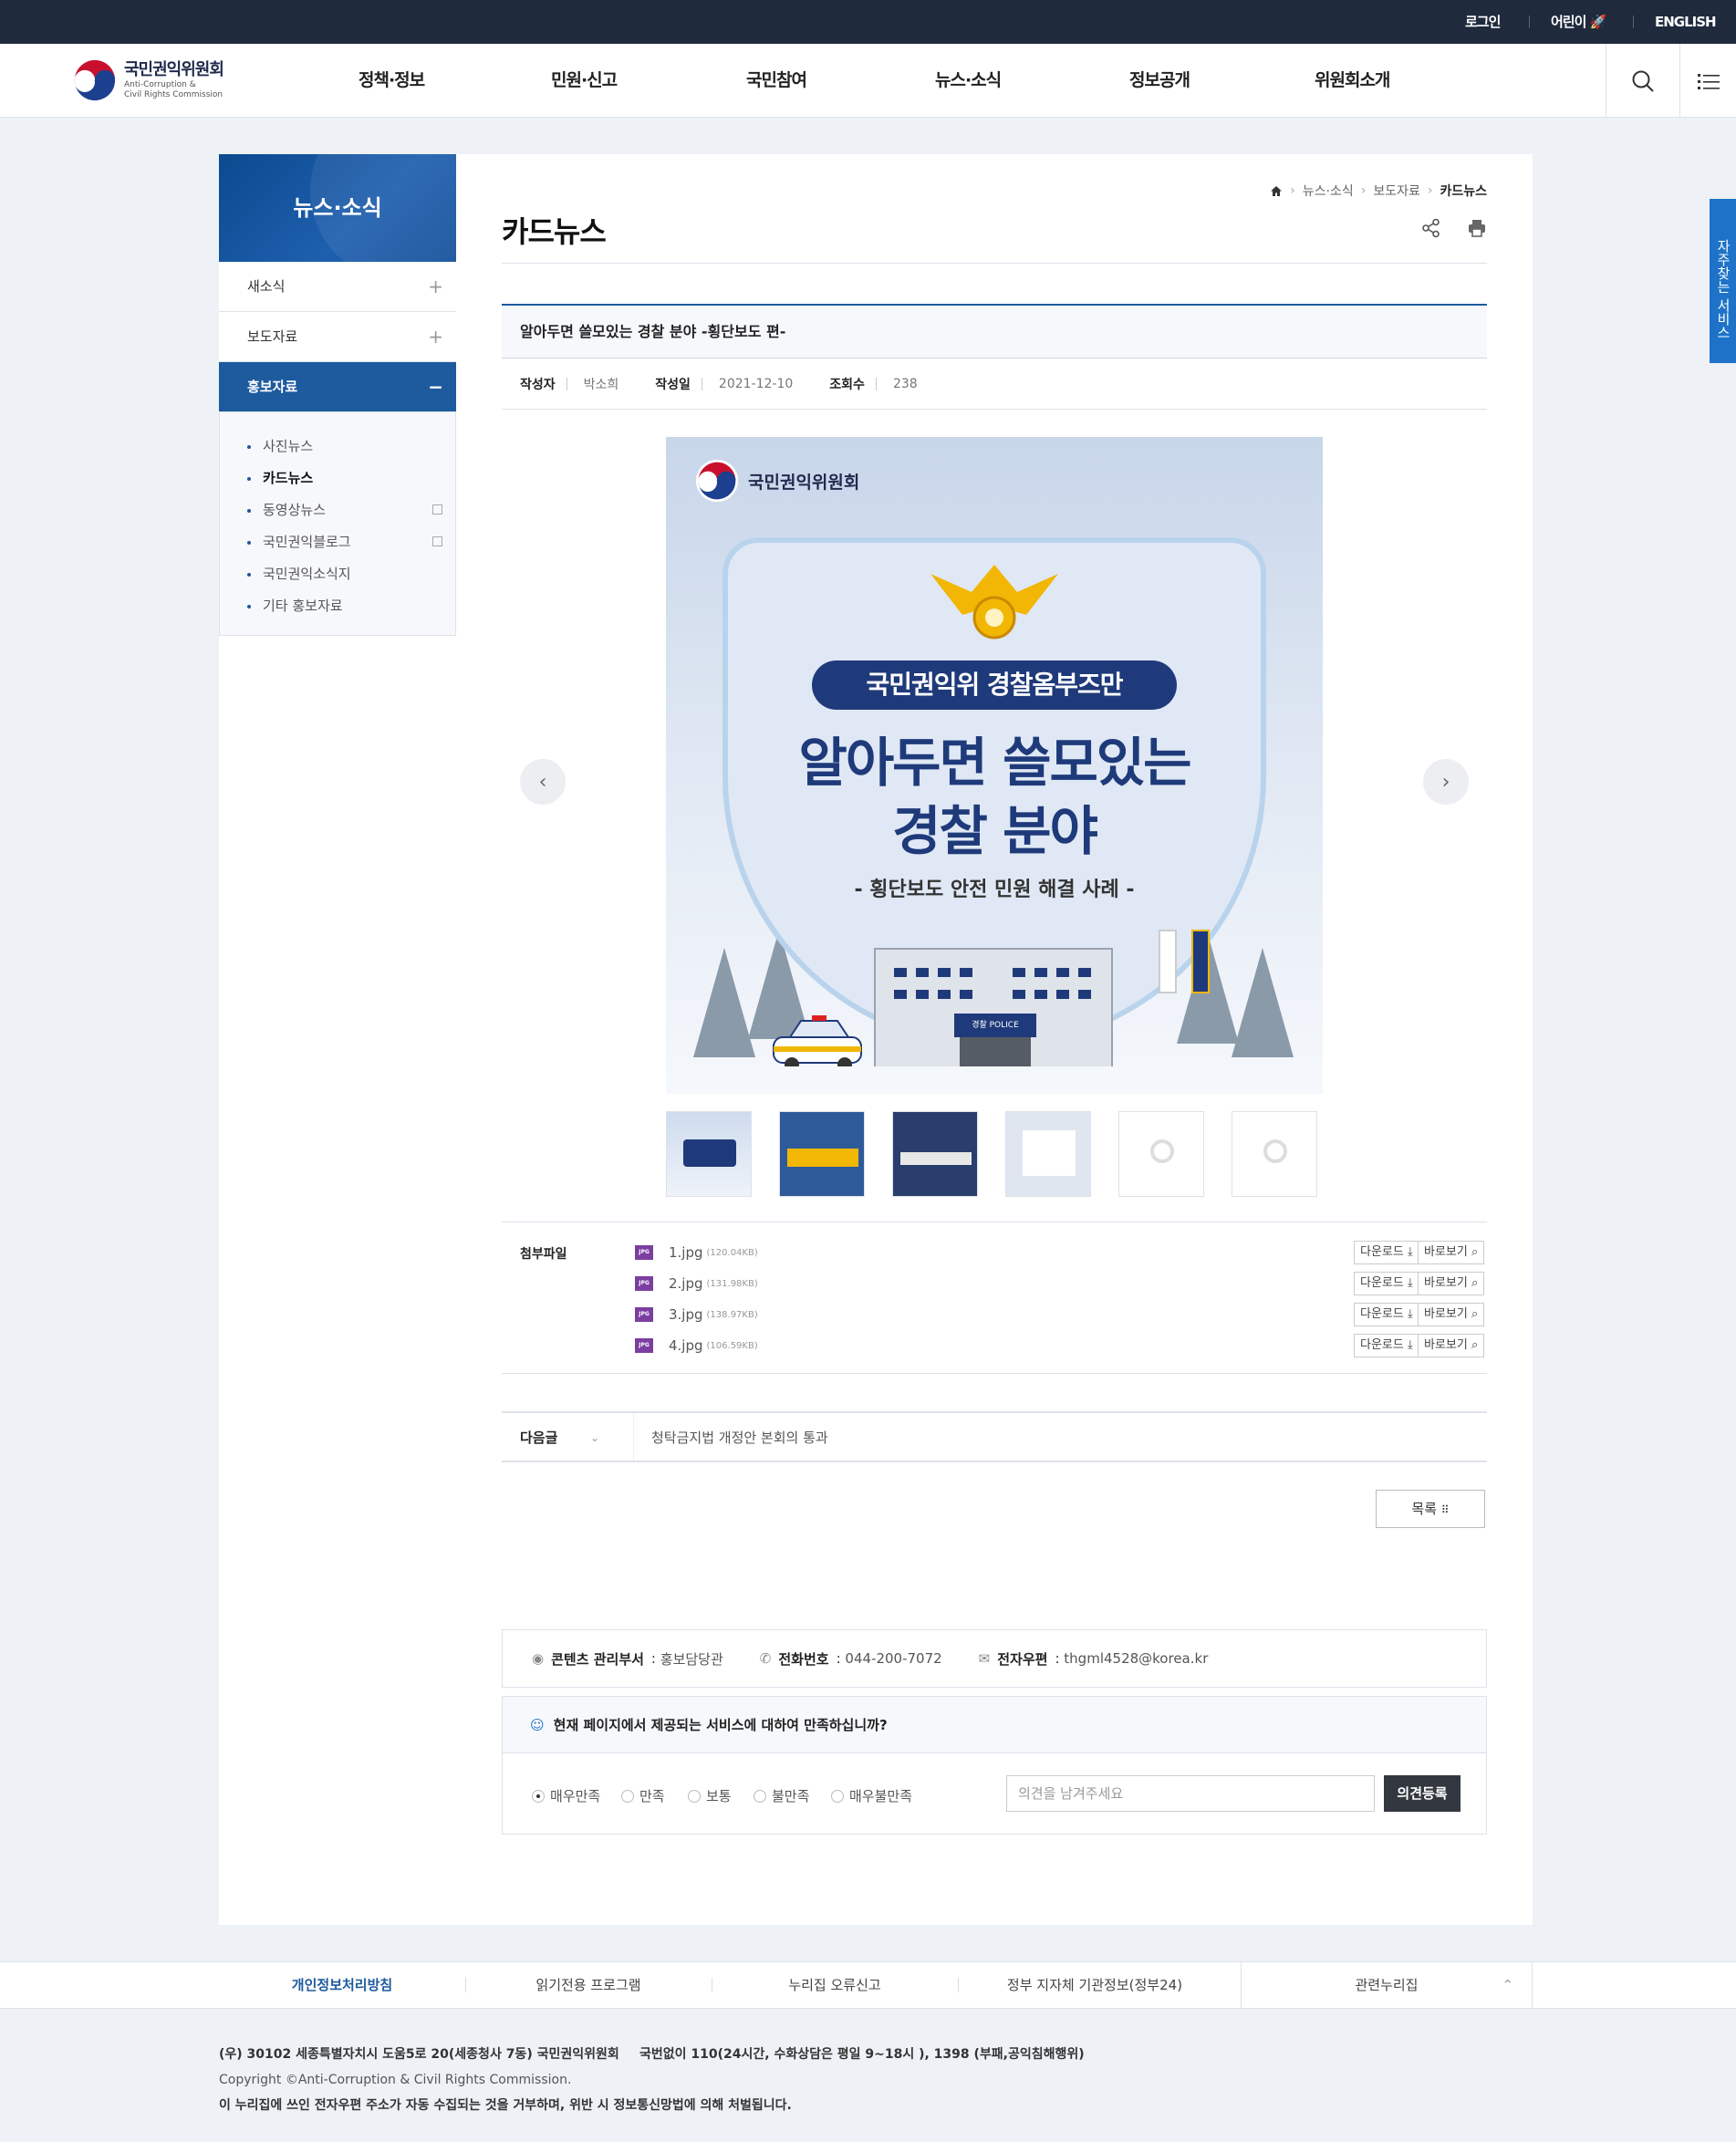  I want to click on rating-neutral: 보통, so click(710, 1796).